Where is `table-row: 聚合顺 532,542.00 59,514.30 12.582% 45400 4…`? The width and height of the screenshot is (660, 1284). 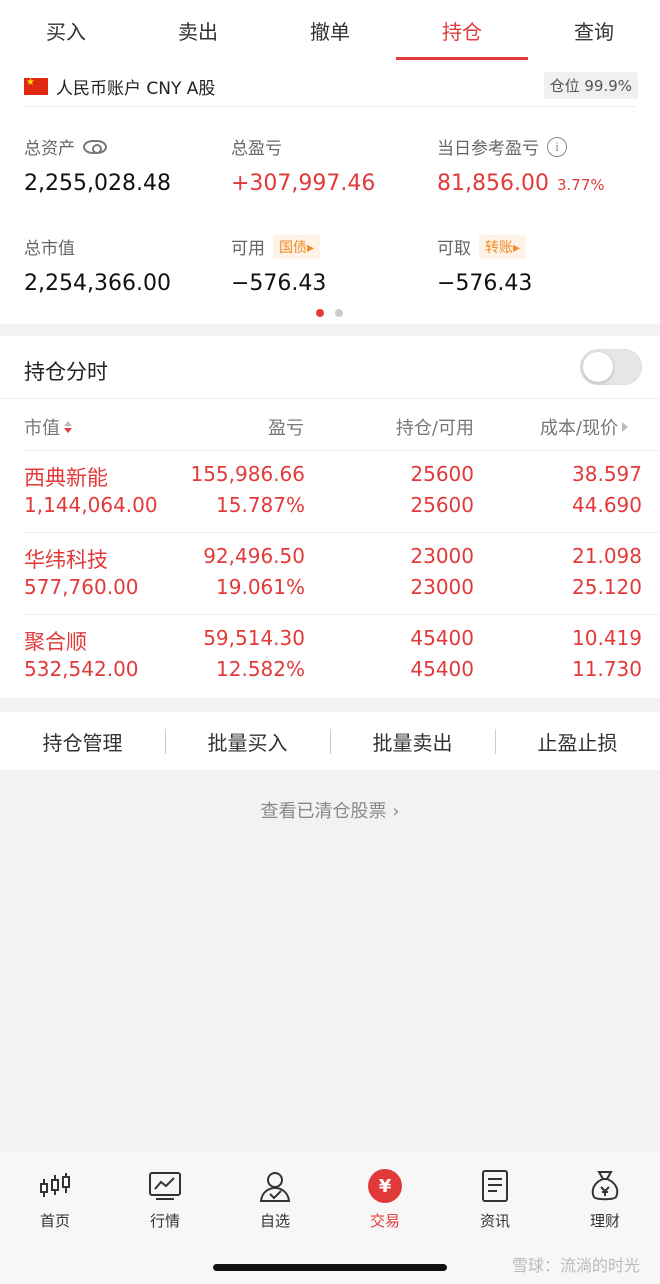 table-row: 聚合顺 532,542.00 59,514.30 12.582% 45400 4… is located at coordinates (330, 655).